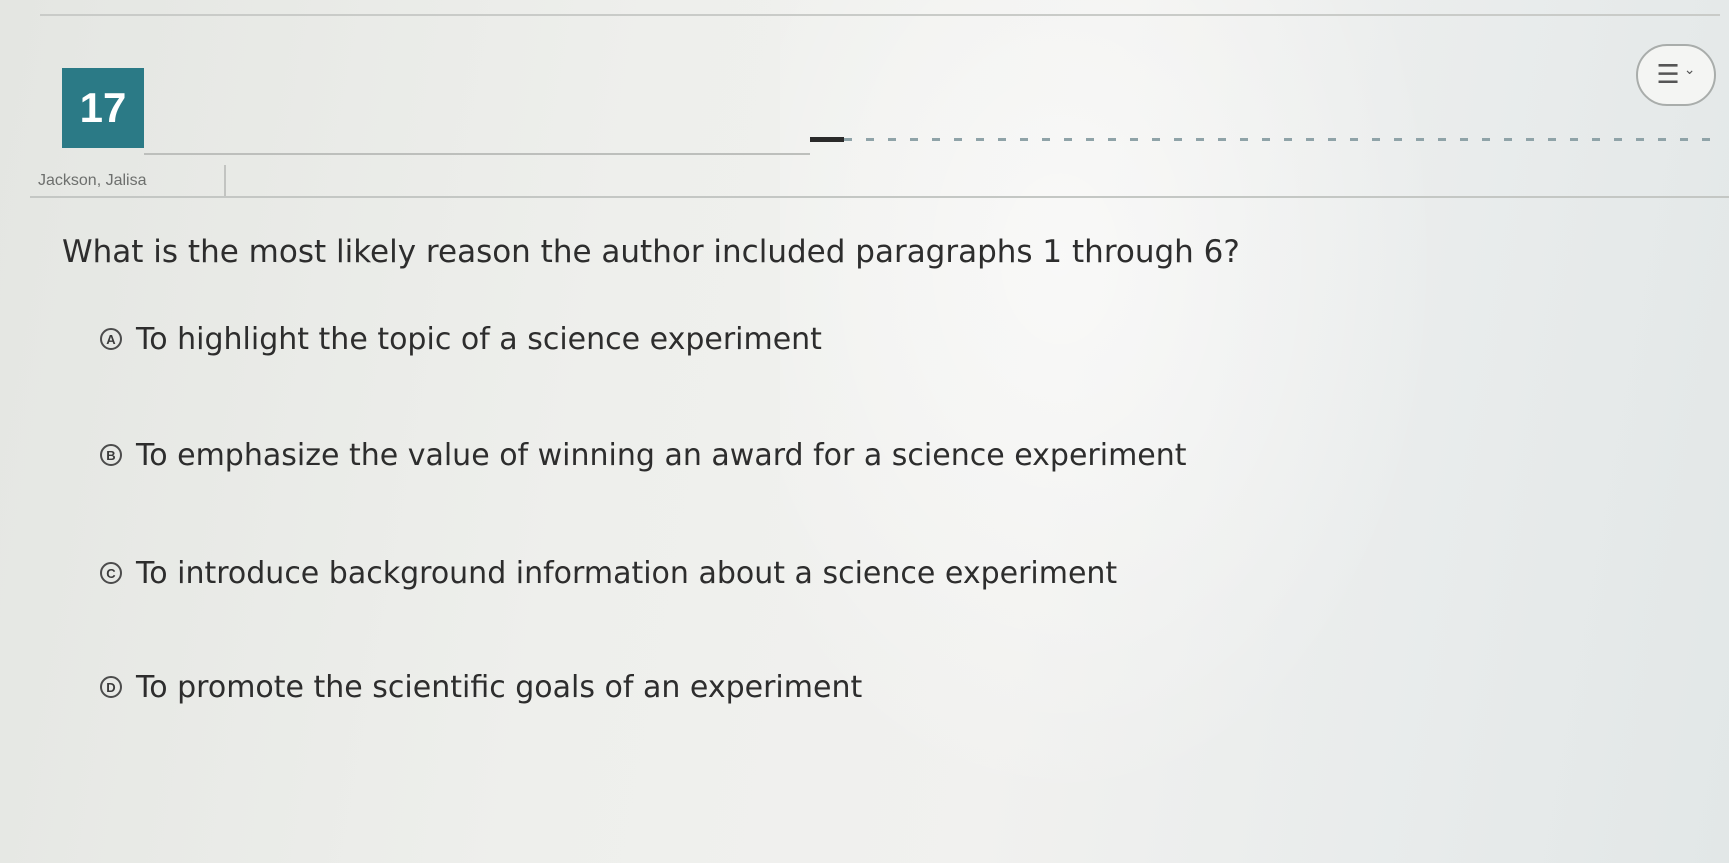  I want to click on top-border-line, so click(880, 15).